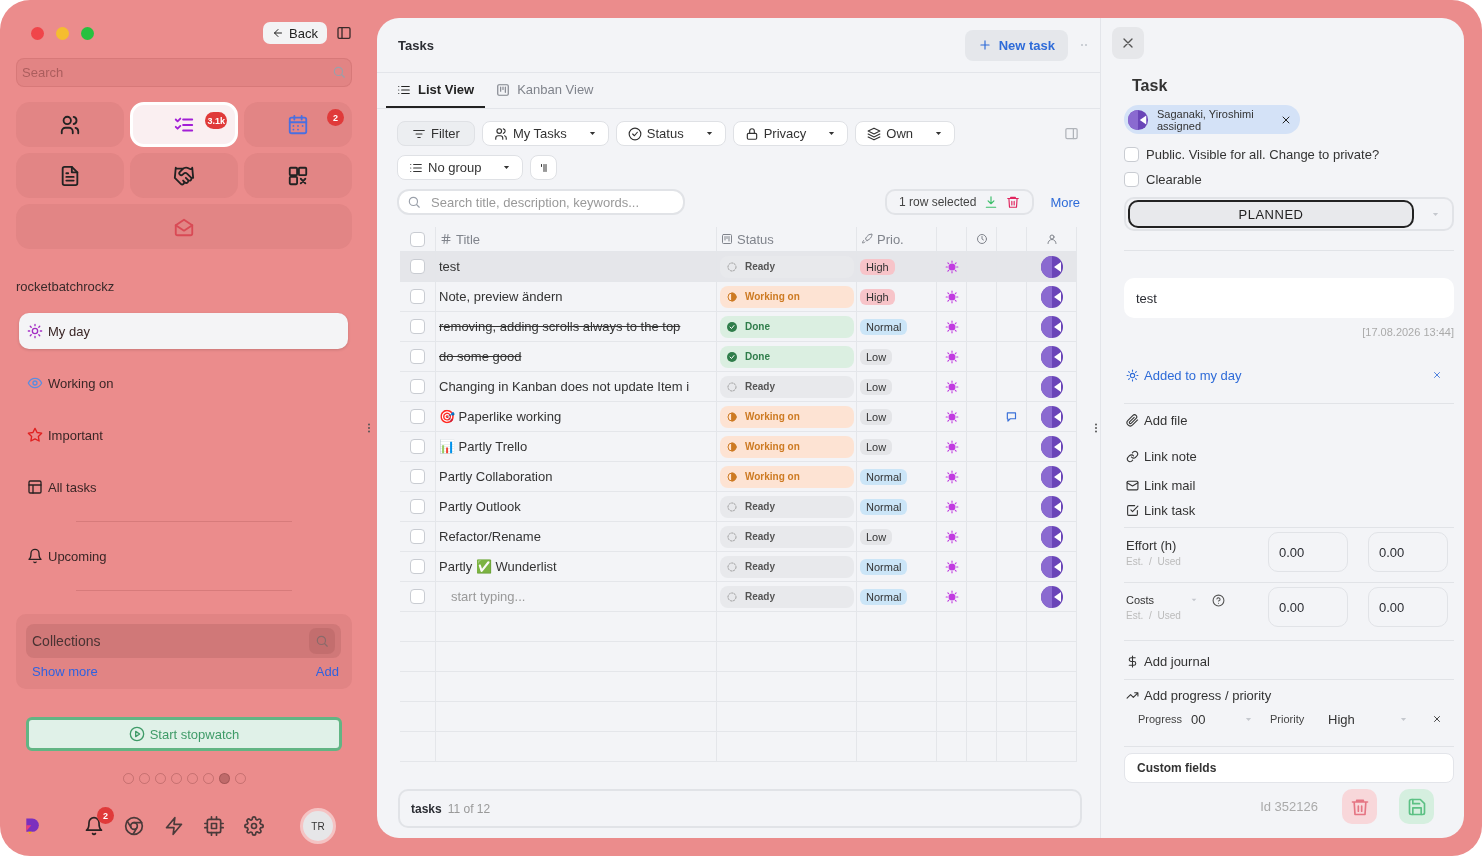 This screenshot has height=858, width=1484. I want to click on nav-item: Upcoming, so click(183, 556).